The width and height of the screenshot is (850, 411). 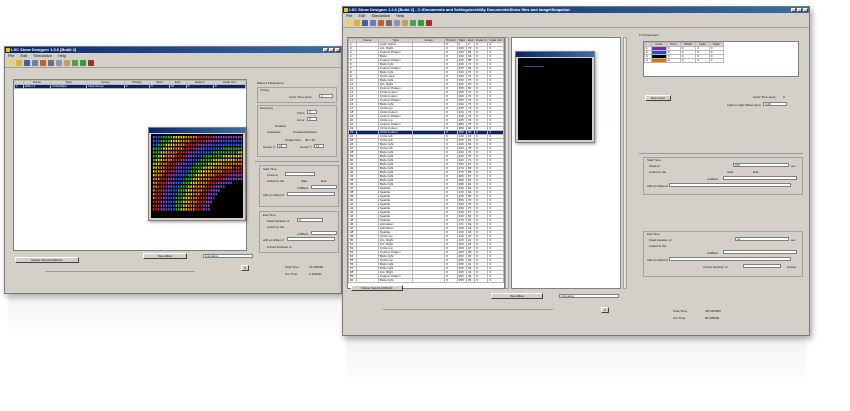 I want to click on counterclockwise-radio: Counterclockwise, so click(x=305, y=132).